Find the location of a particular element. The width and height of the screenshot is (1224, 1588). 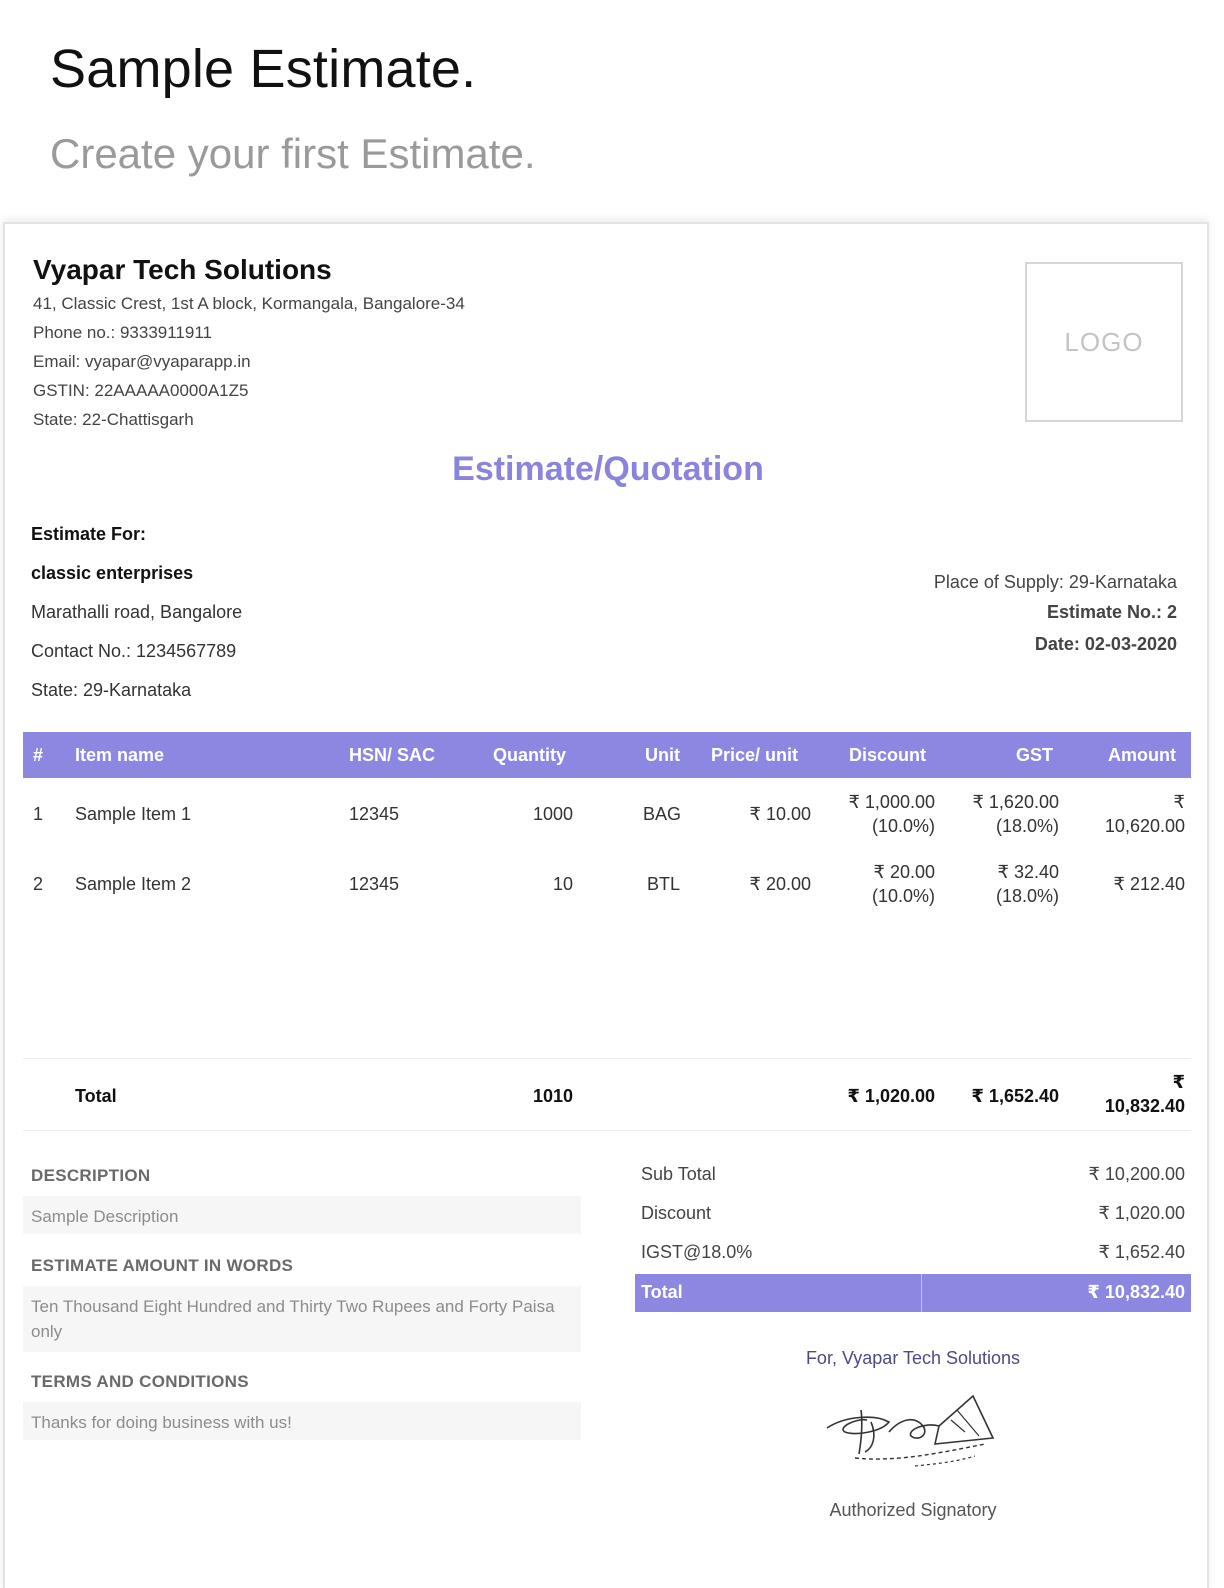

amount-in-words-label: ESTIMATE AMOUNT IN WORDS is located at coordinates (162, 1265).